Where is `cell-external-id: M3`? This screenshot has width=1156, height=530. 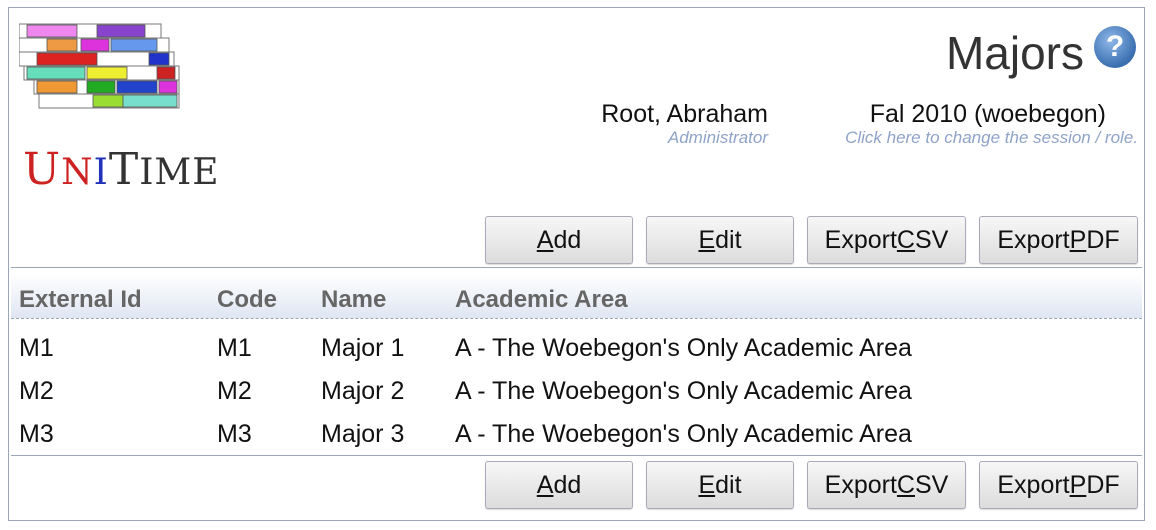
cell-external-id: M3 is located at coordinates (36, 434).